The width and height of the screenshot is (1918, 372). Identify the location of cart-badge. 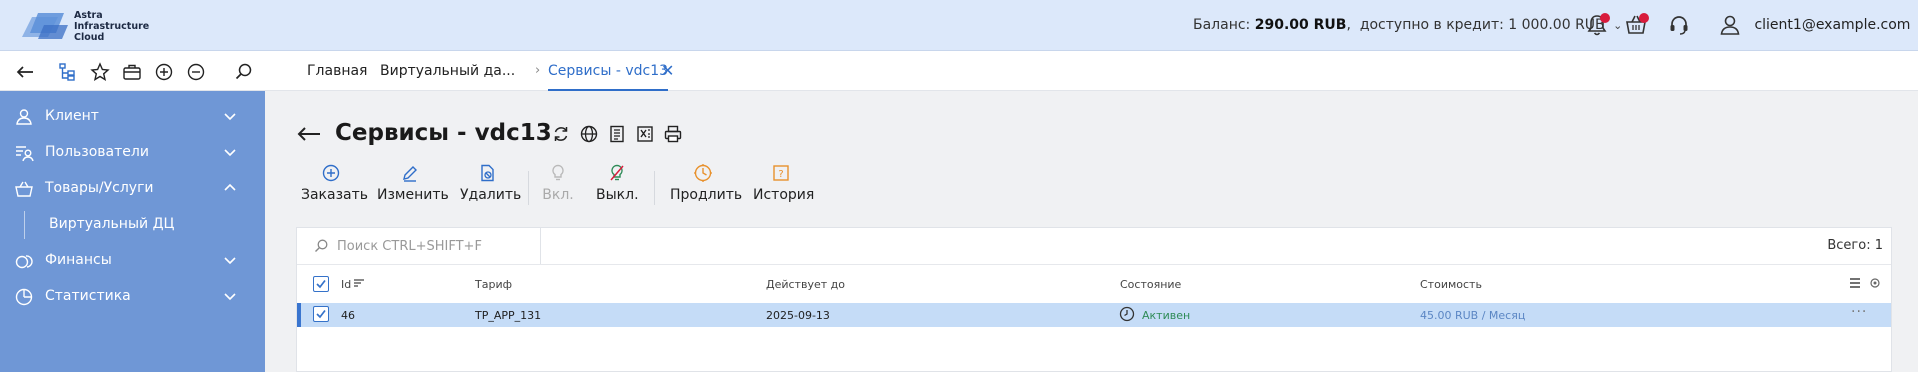
(1644, 18).